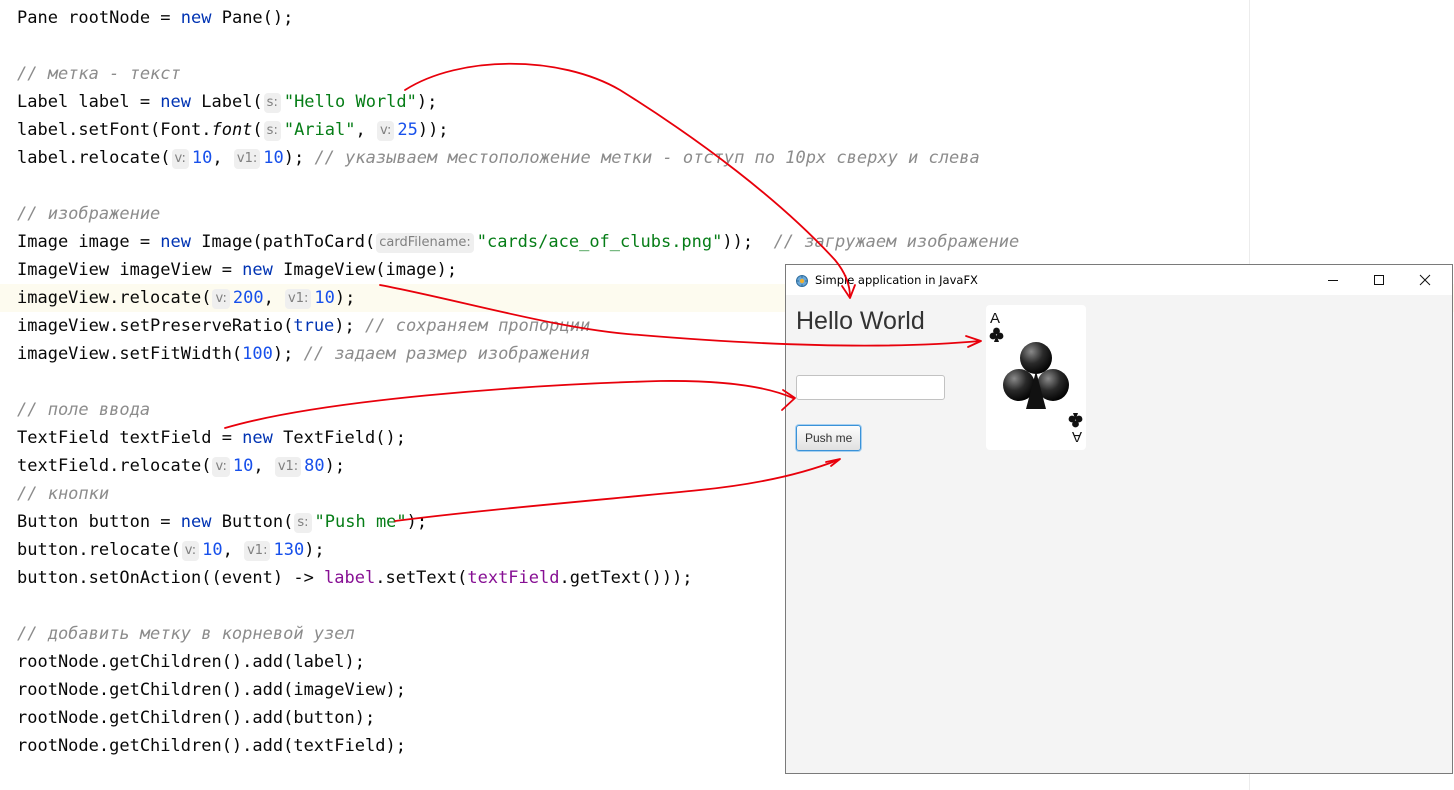 The image size is (1454, 790). I want to click on code-token: font, so click(232, 130).